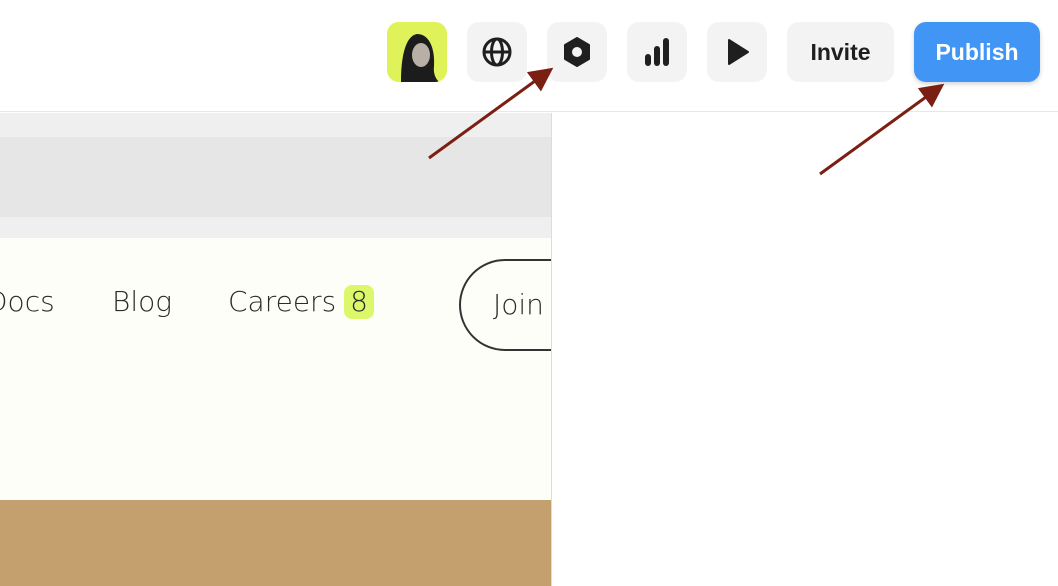 The image size is (1058, 586). I want to click on analytics-button, so click(657, 52).